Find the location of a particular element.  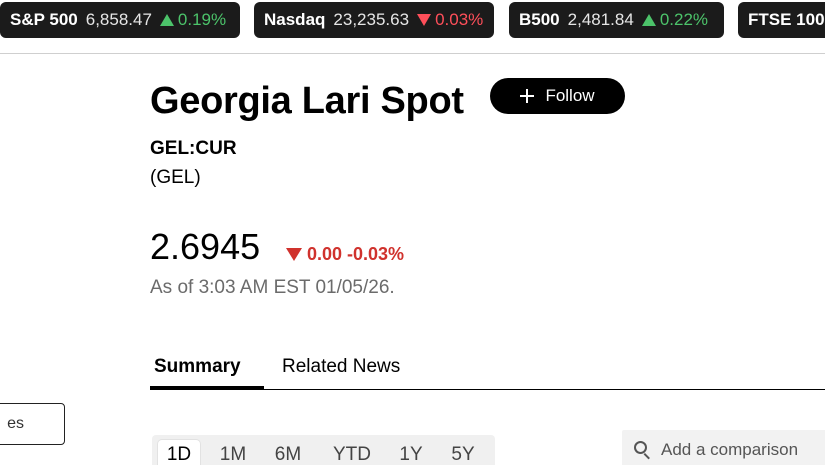

currency-code: (GEL) is located at coordinates (175, 177).